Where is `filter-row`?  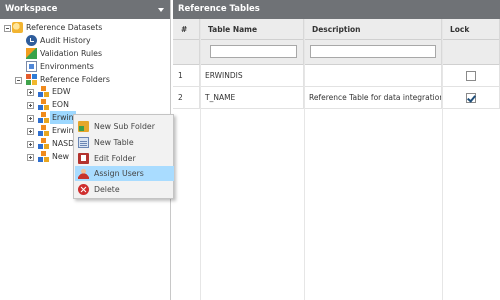 filter-row is located at coordinates (336, 52).